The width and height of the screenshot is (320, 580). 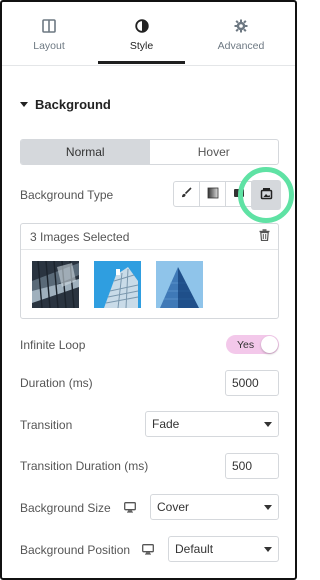 What do you see at coordinates (166, 424) in the screenshot?
I see `select-value: Fade` at bounding box center [166, 424].